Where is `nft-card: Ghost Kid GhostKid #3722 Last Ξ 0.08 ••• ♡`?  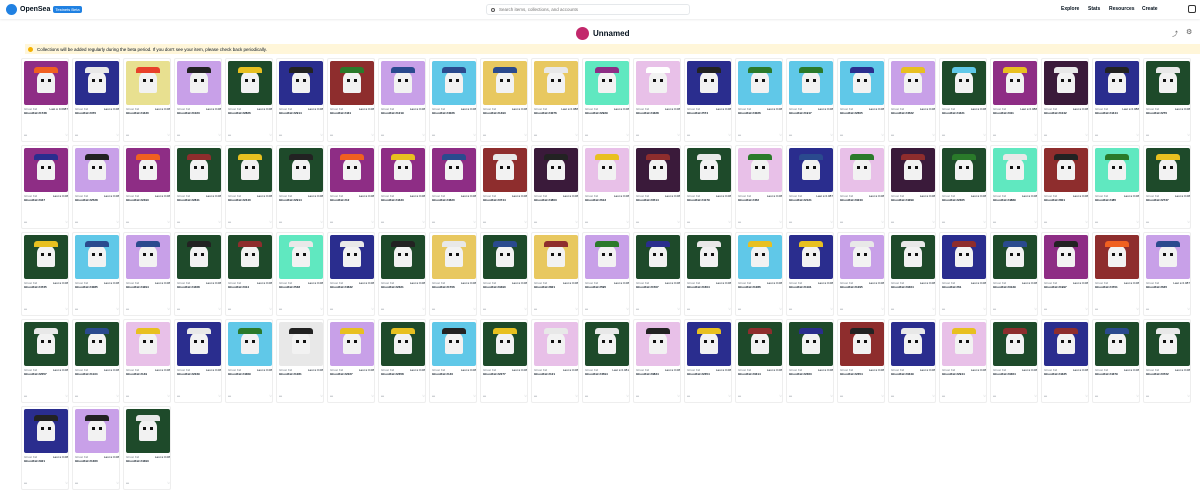 nft-card: Ghost Kid GhostKid #3722 Last Ξ 0.08 ••• ♡ is located at coordinates (1167, 361).